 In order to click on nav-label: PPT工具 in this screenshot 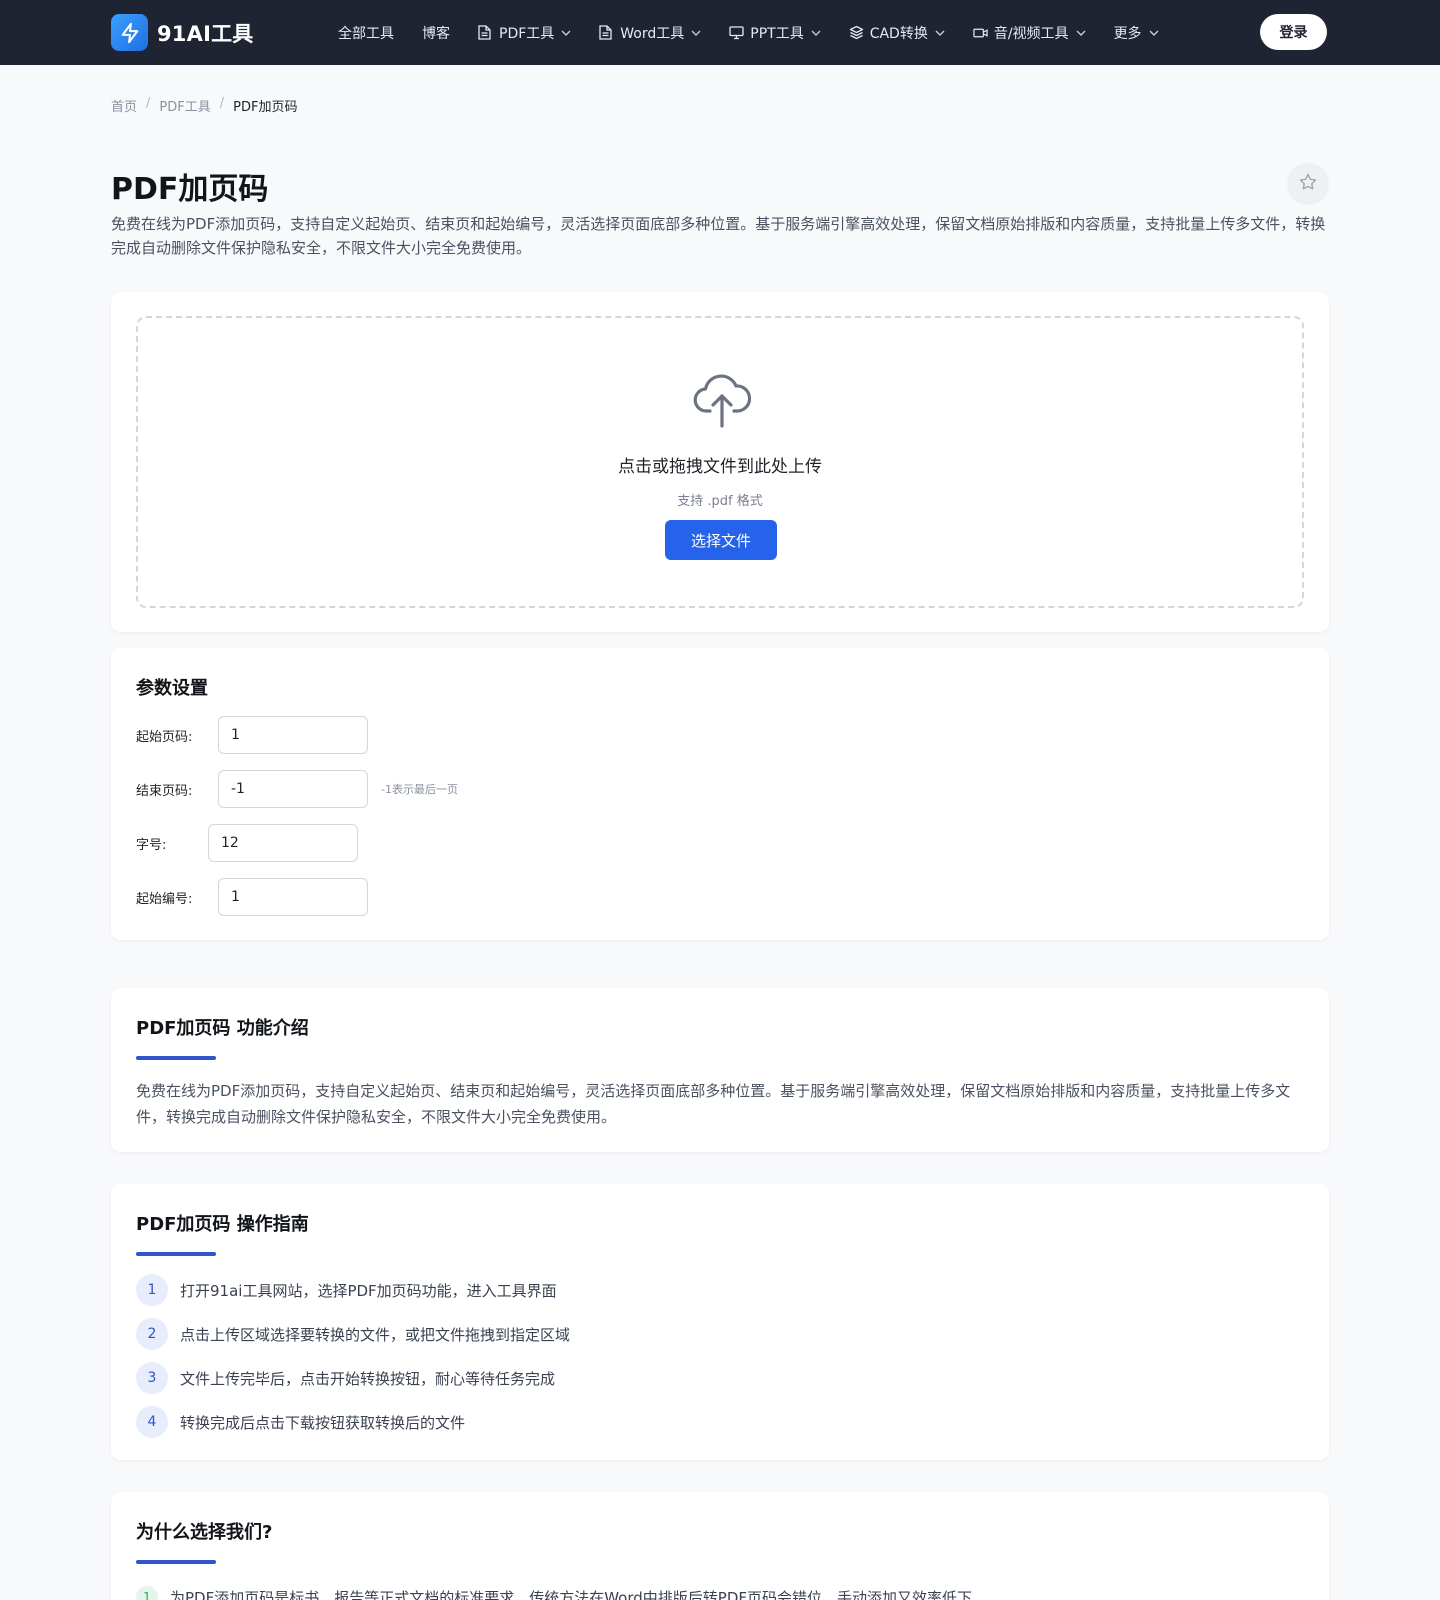, I will do `click(777, 33)`.